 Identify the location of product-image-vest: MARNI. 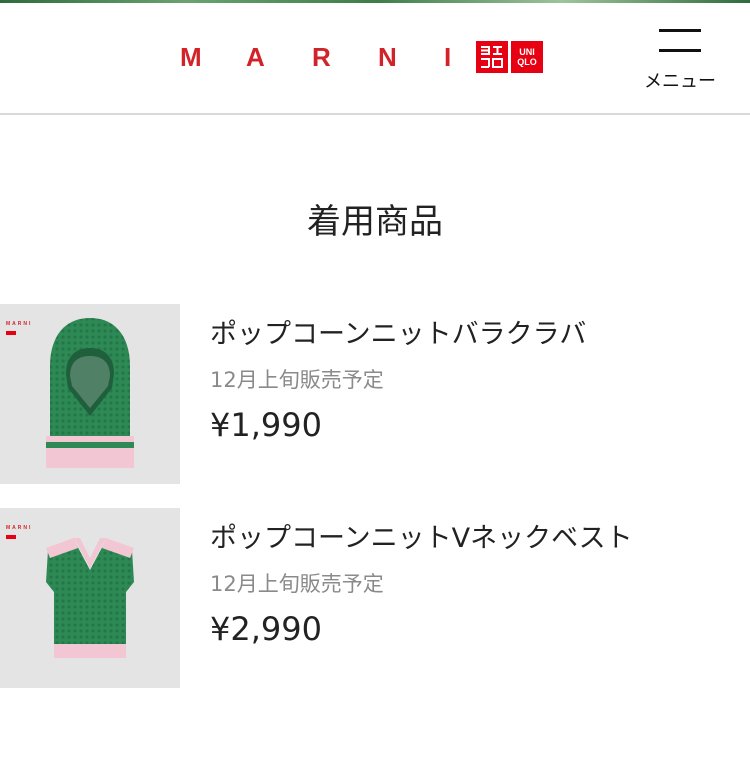
(90, 598).